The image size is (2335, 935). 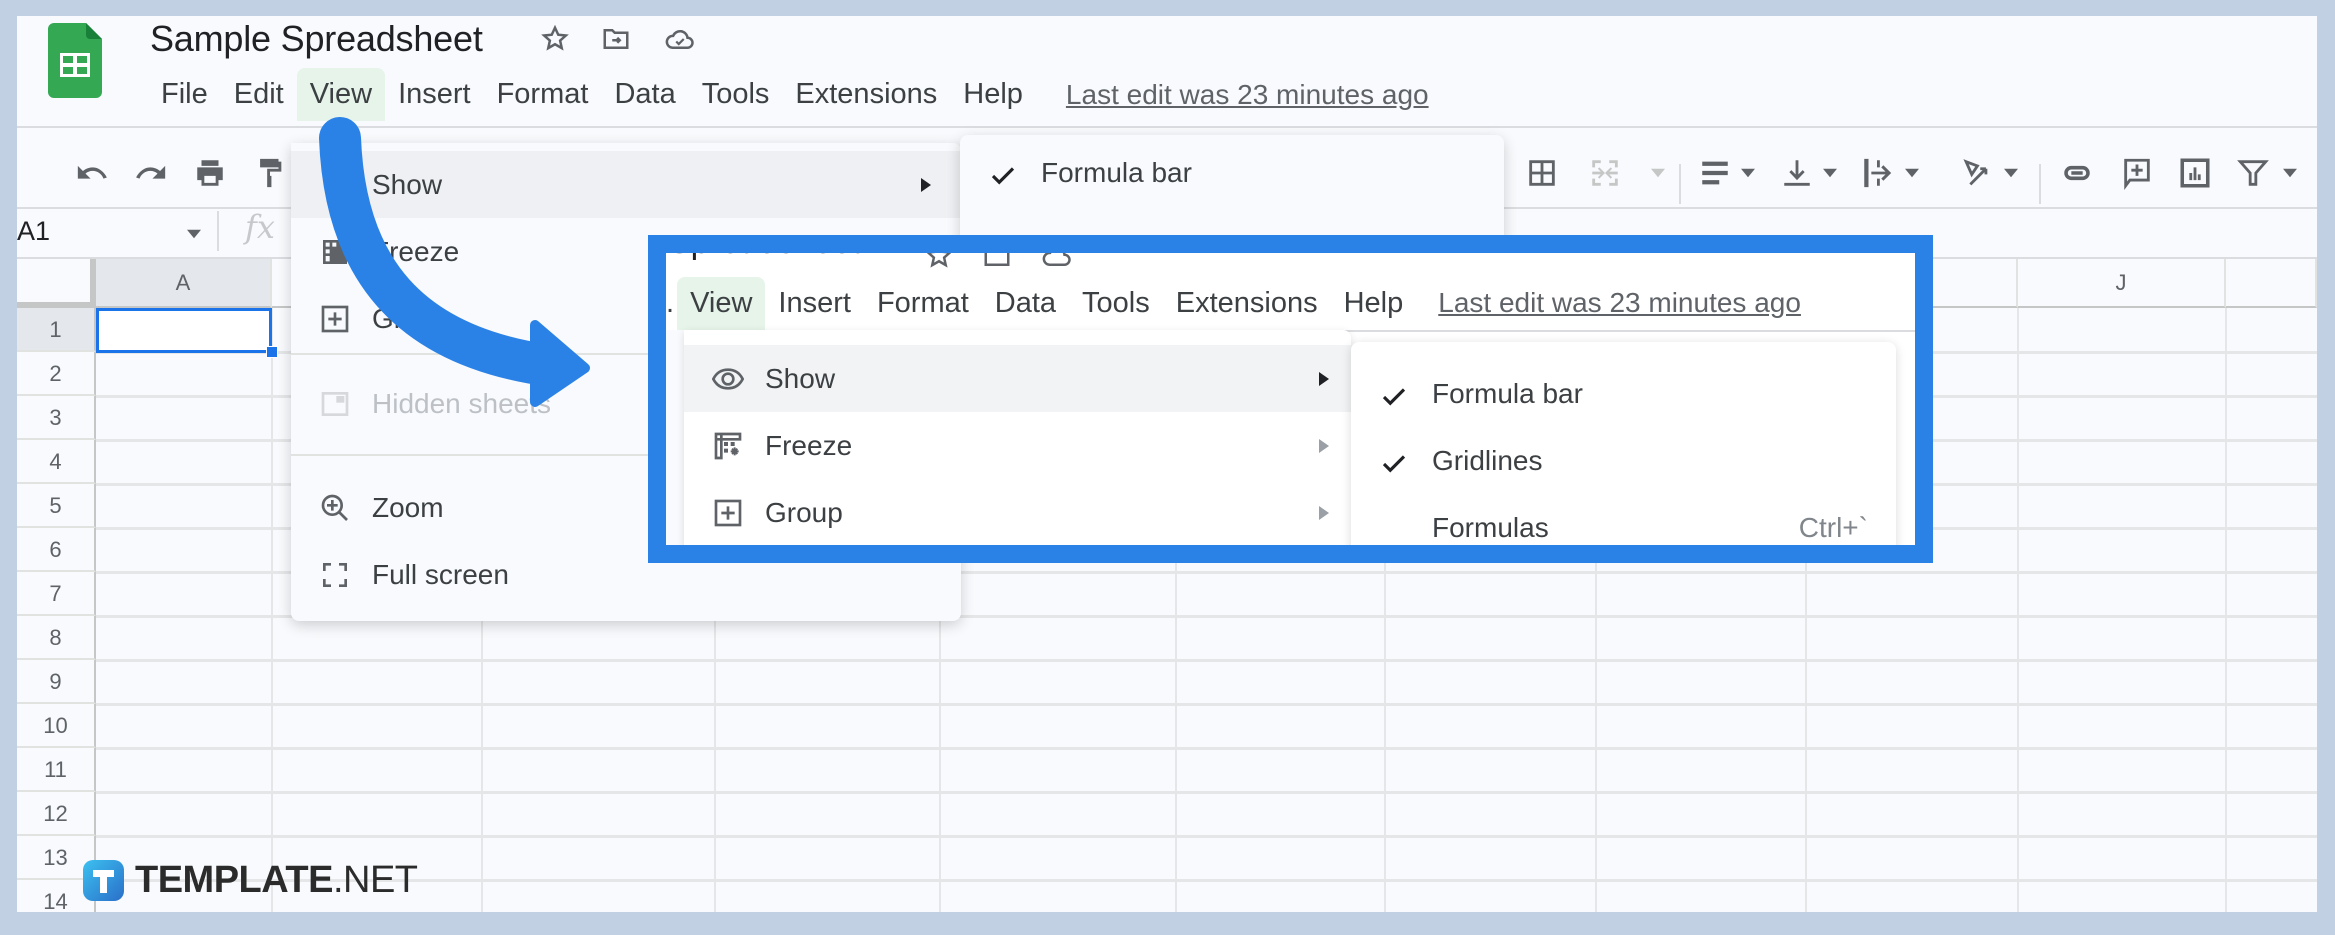 What do you see at coordinates (151, 173) in the screenshot?
I see `redo-icon` at bounding box center [151, 173].